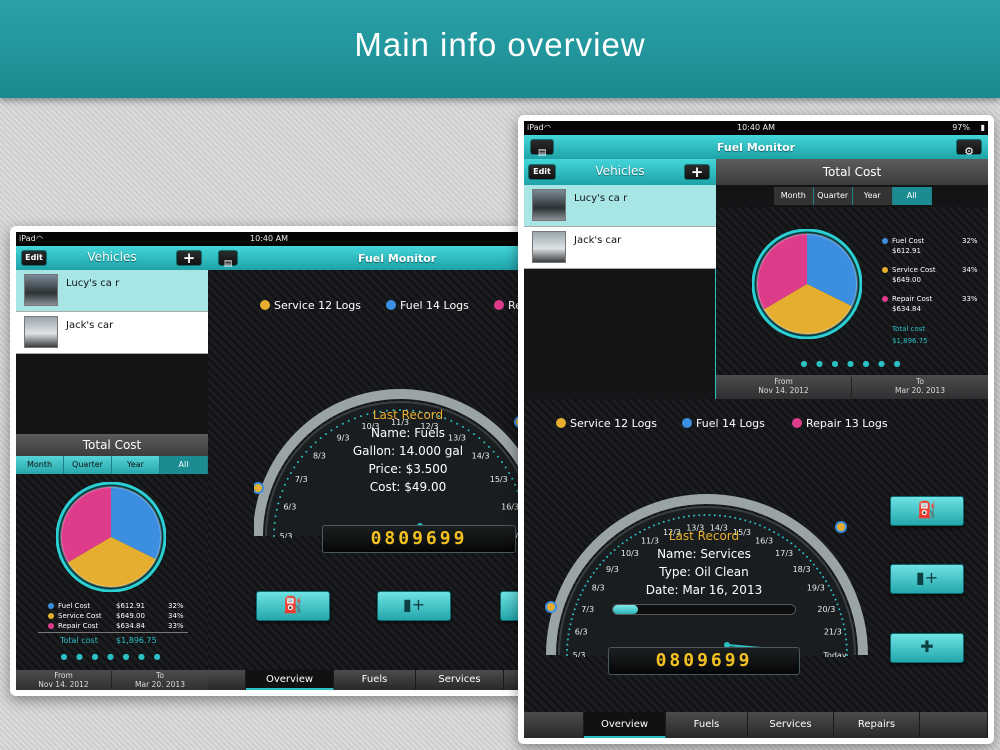  What do you see at coordinates (301, 479) in the screenshot?
I see `gauge-tick-label: 7/3` at bounding box center [301, 479].